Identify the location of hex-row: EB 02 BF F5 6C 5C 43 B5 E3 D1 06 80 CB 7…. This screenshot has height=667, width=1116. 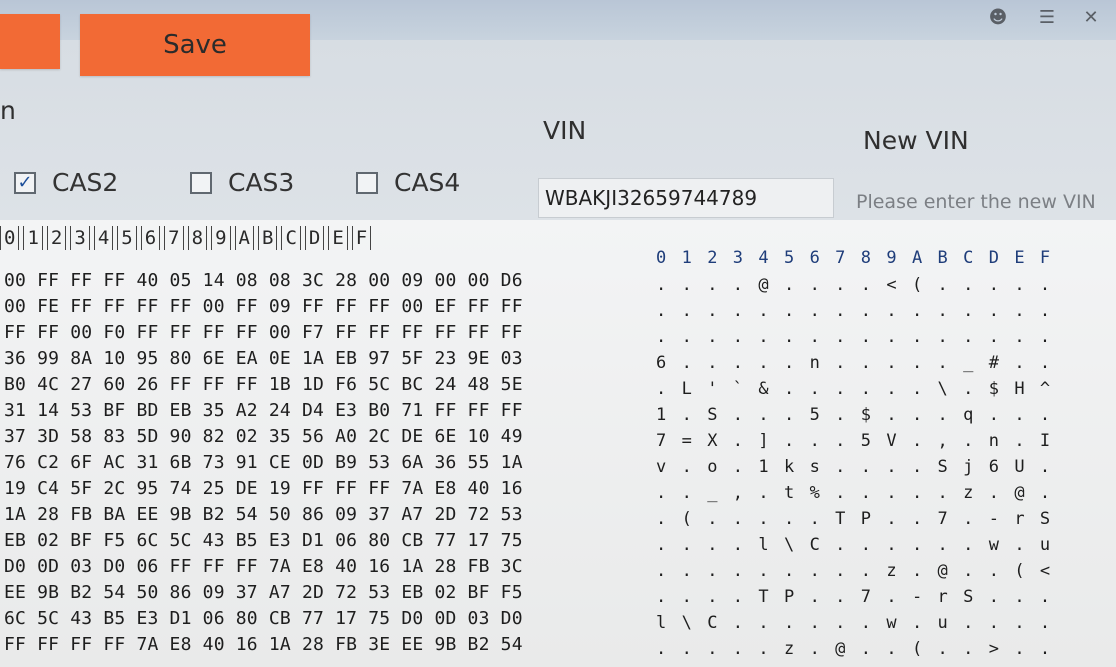
(263, 541).